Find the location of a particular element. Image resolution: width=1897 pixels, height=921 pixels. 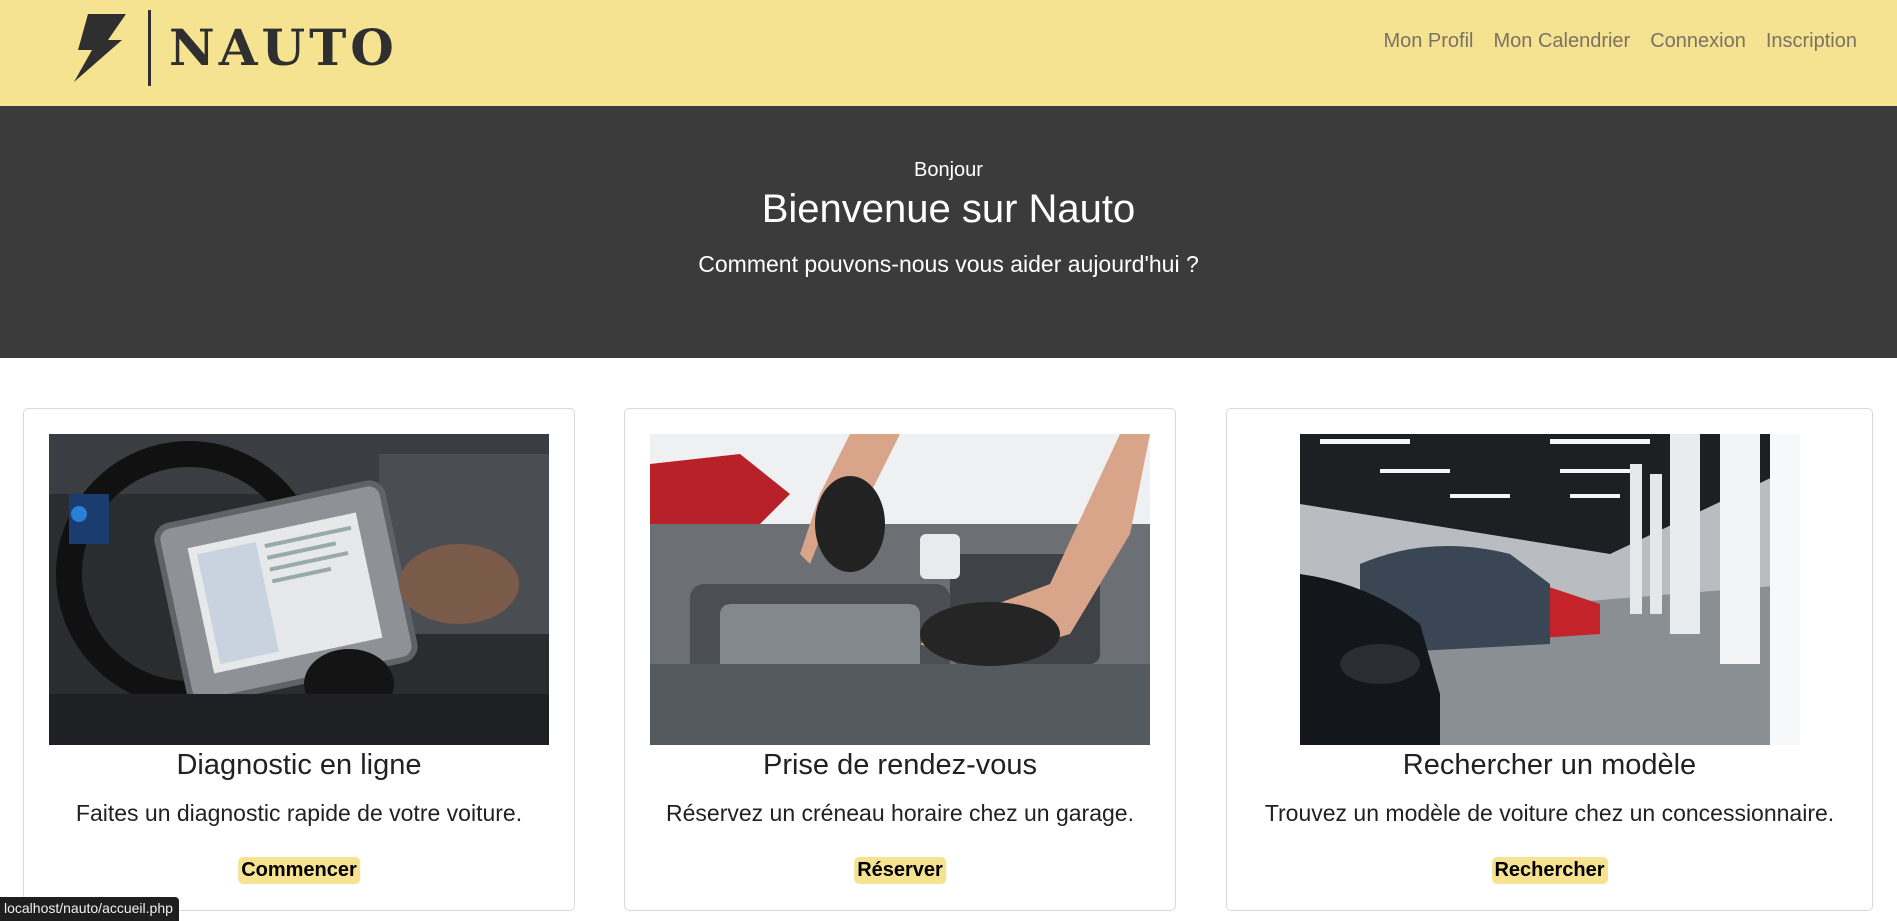

diagnostic-image is located at coordinates (299, 589).